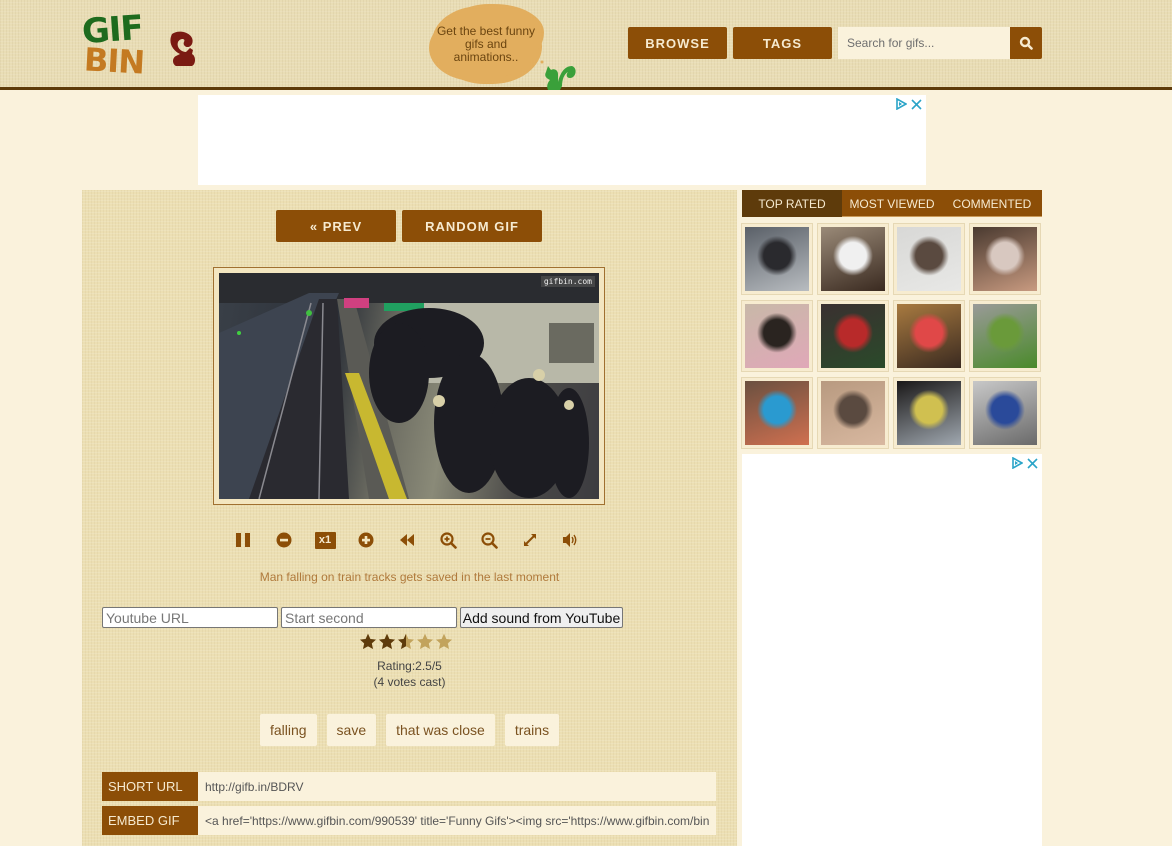 This screenshot has height=846, width=1172. I want to click on tagline-cloud: Get the best funny gifs and animations.., so click(486, 42).